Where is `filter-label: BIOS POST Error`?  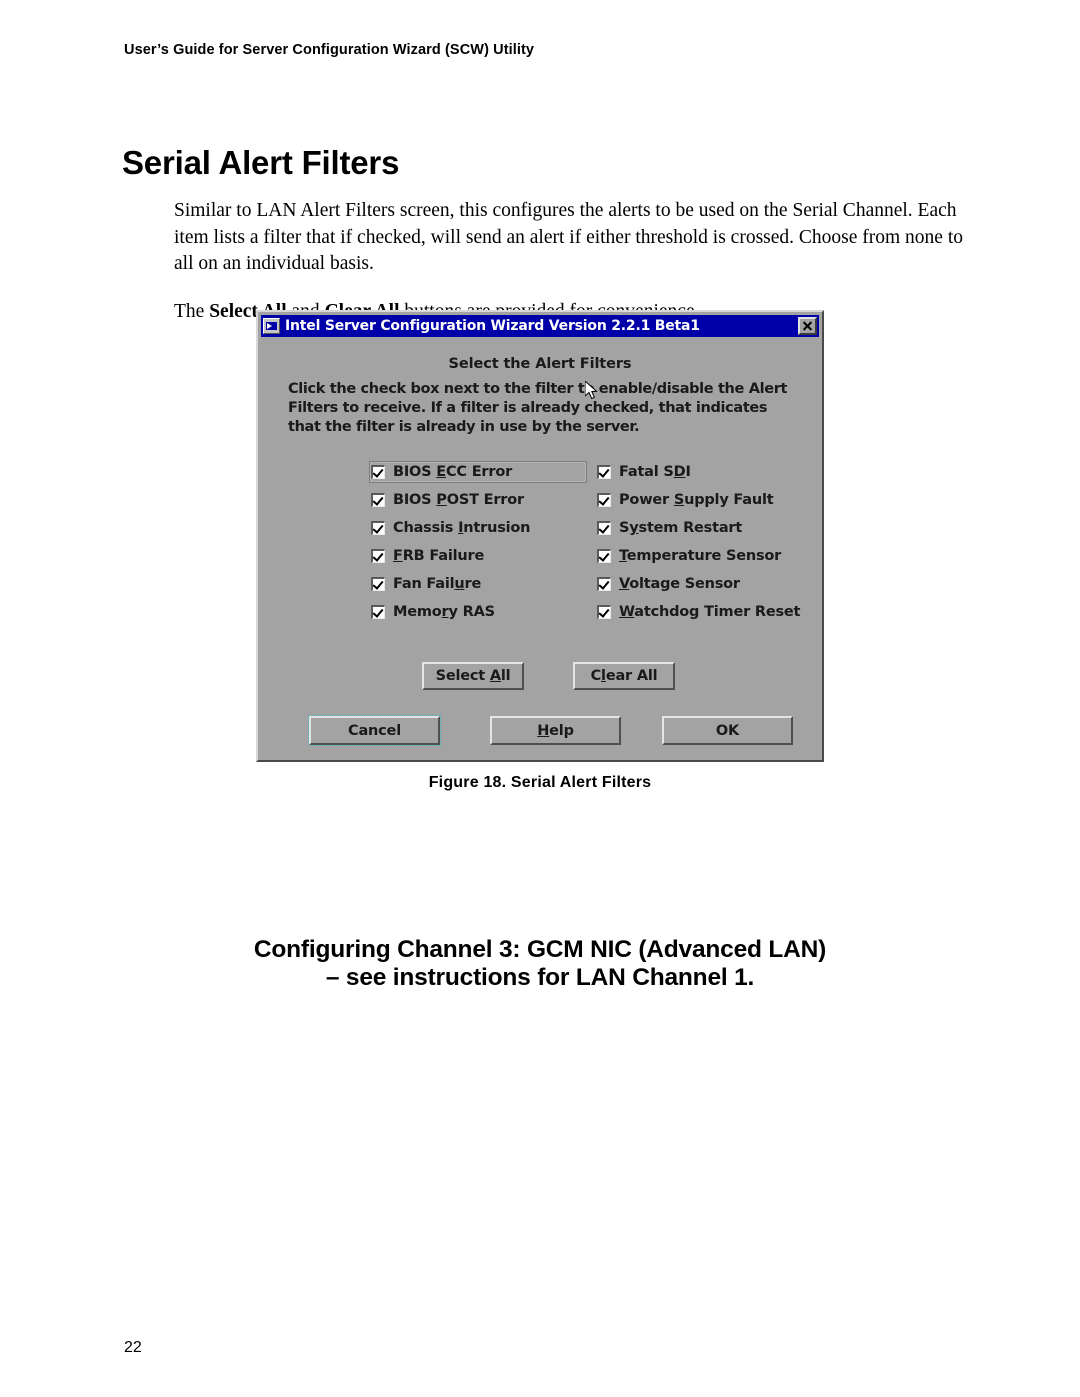 filter-label: BIOS POST Error is located at coordinates (458, 500).